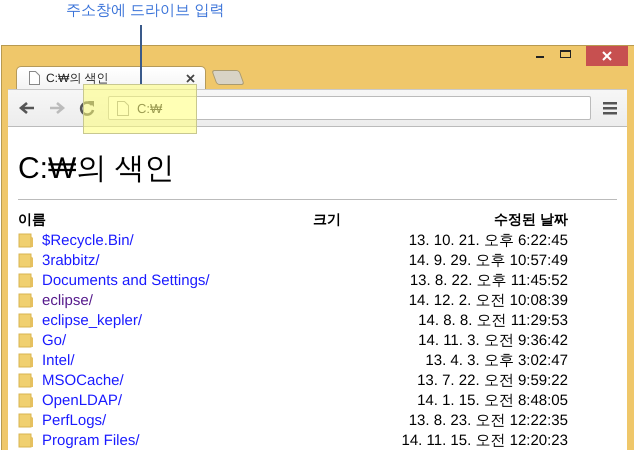 This screenshot has width=634, height=450. I want to click on leader-line, so click(141, 55).